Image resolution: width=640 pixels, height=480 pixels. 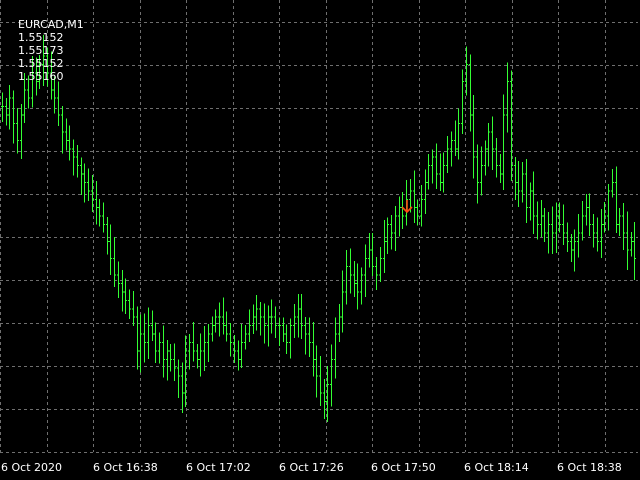 I want to click on x-tick-label: 6 Oct 17:50, so click(x=403, y=467).